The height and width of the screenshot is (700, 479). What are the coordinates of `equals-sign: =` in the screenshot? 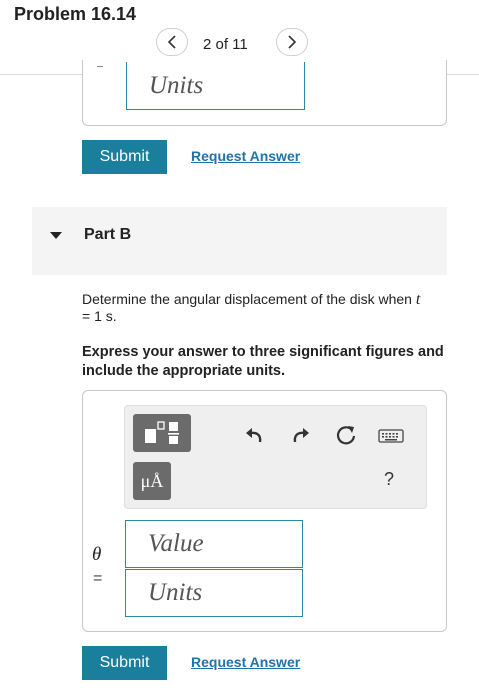 It's located at (98, 578).